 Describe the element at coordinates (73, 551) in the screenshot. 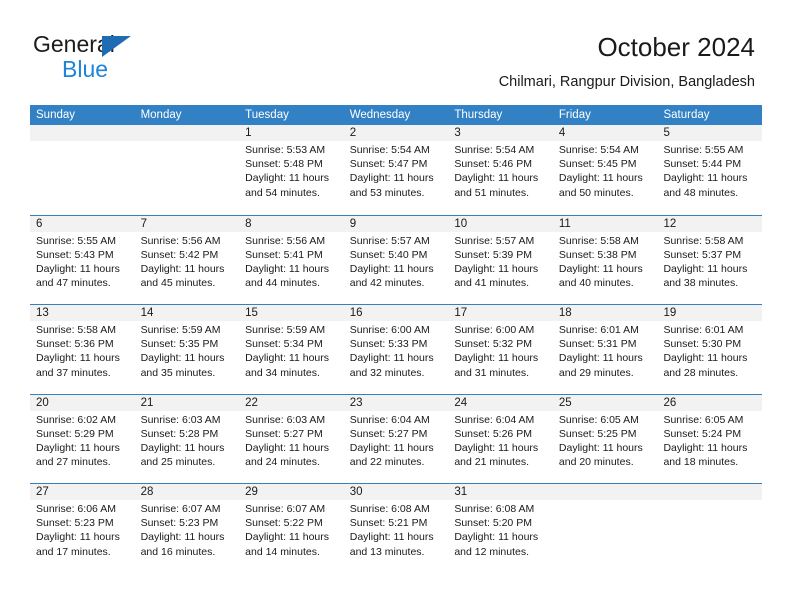

I see `daylight-text-line2: and 17 minutes.` at that location.